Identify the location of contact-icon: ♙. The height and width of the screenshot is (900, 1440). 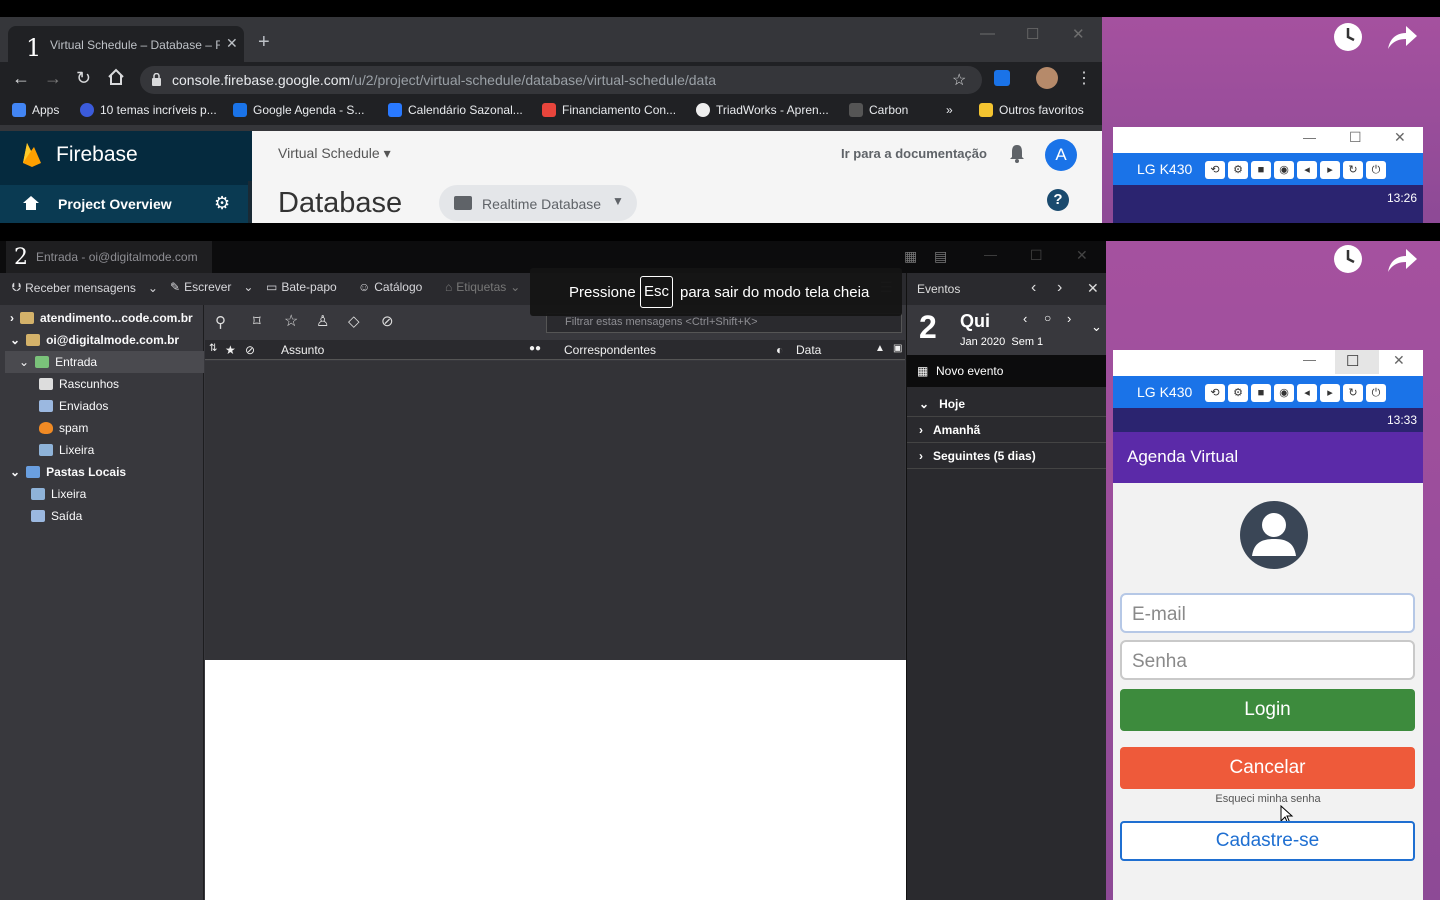
(322, 321).